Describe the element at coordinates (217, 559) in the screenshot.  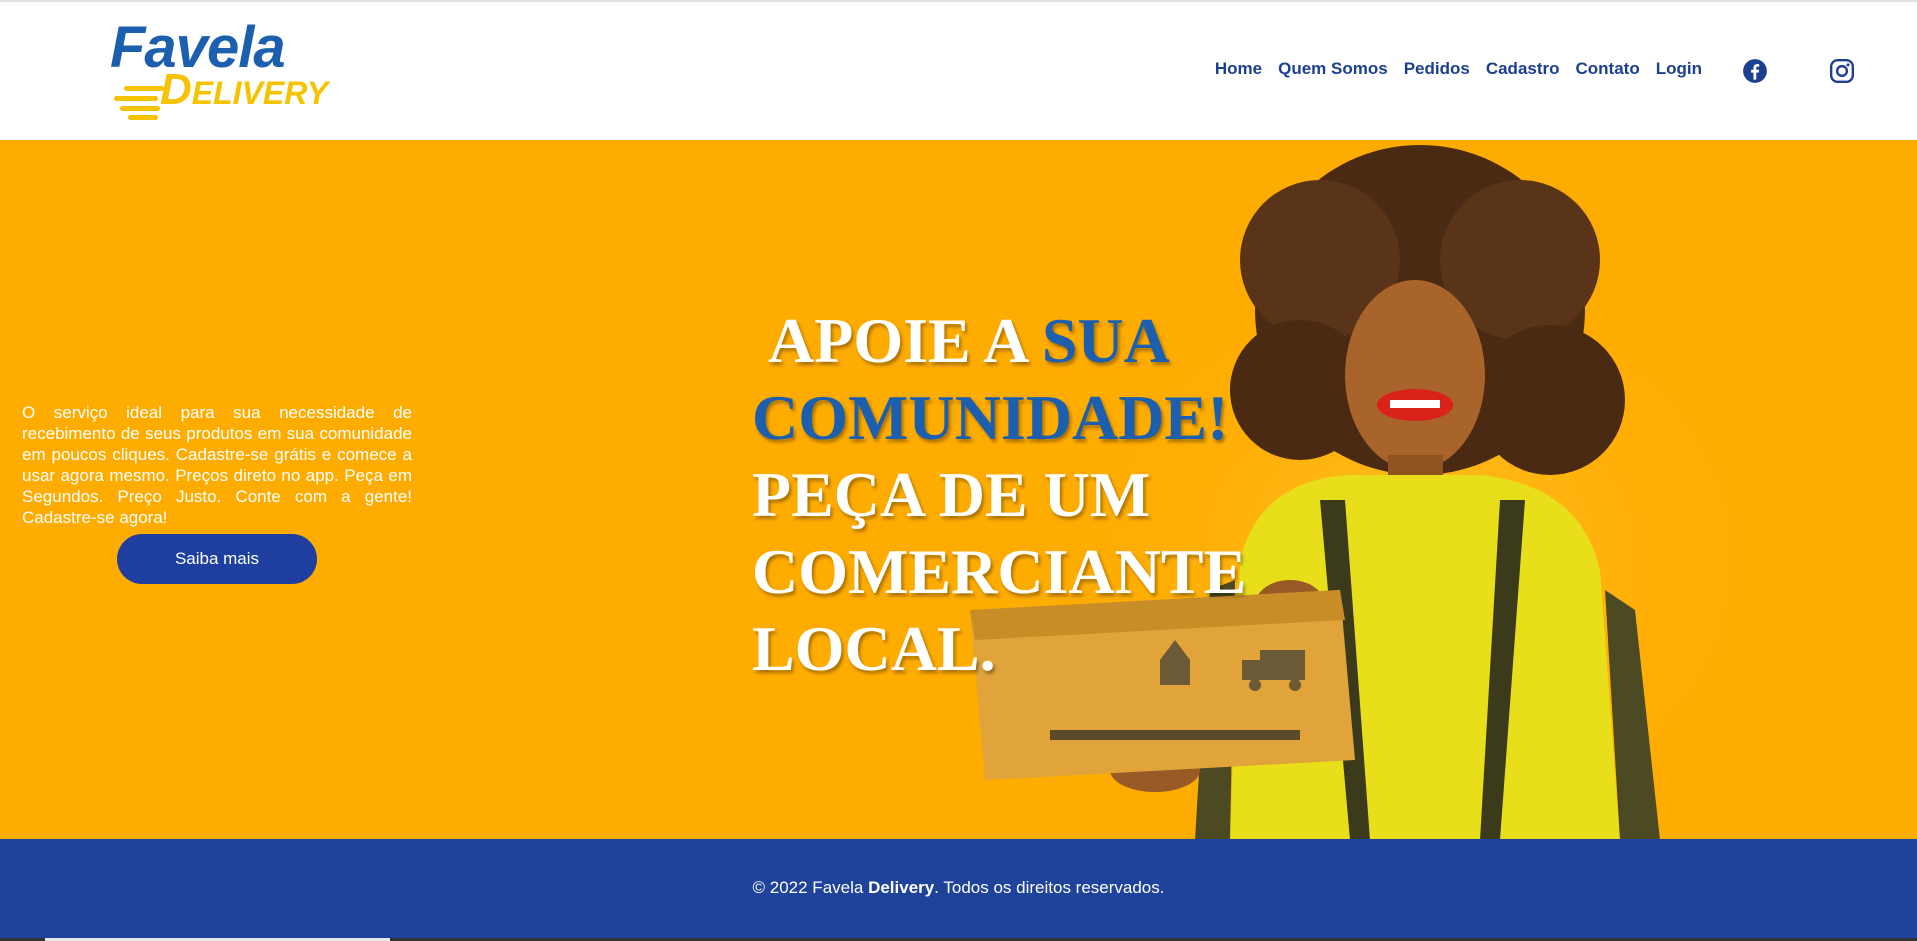
I see `saiba-mais-button: Saiba mais` at that location.